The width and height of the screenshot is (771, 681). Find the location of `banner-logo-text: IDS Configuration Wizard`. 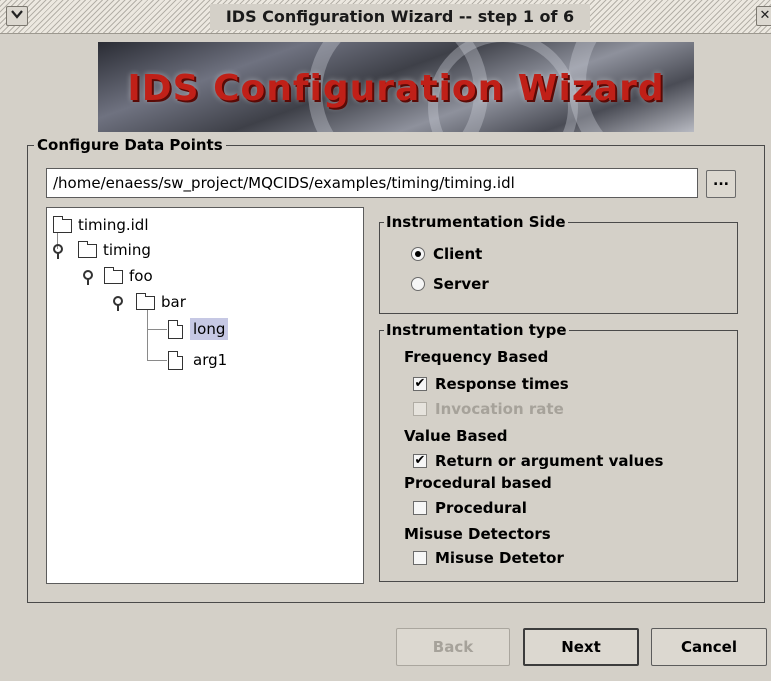

banner-logo-text: IDS Configuration Wizard is located at coordinates (396, 88).